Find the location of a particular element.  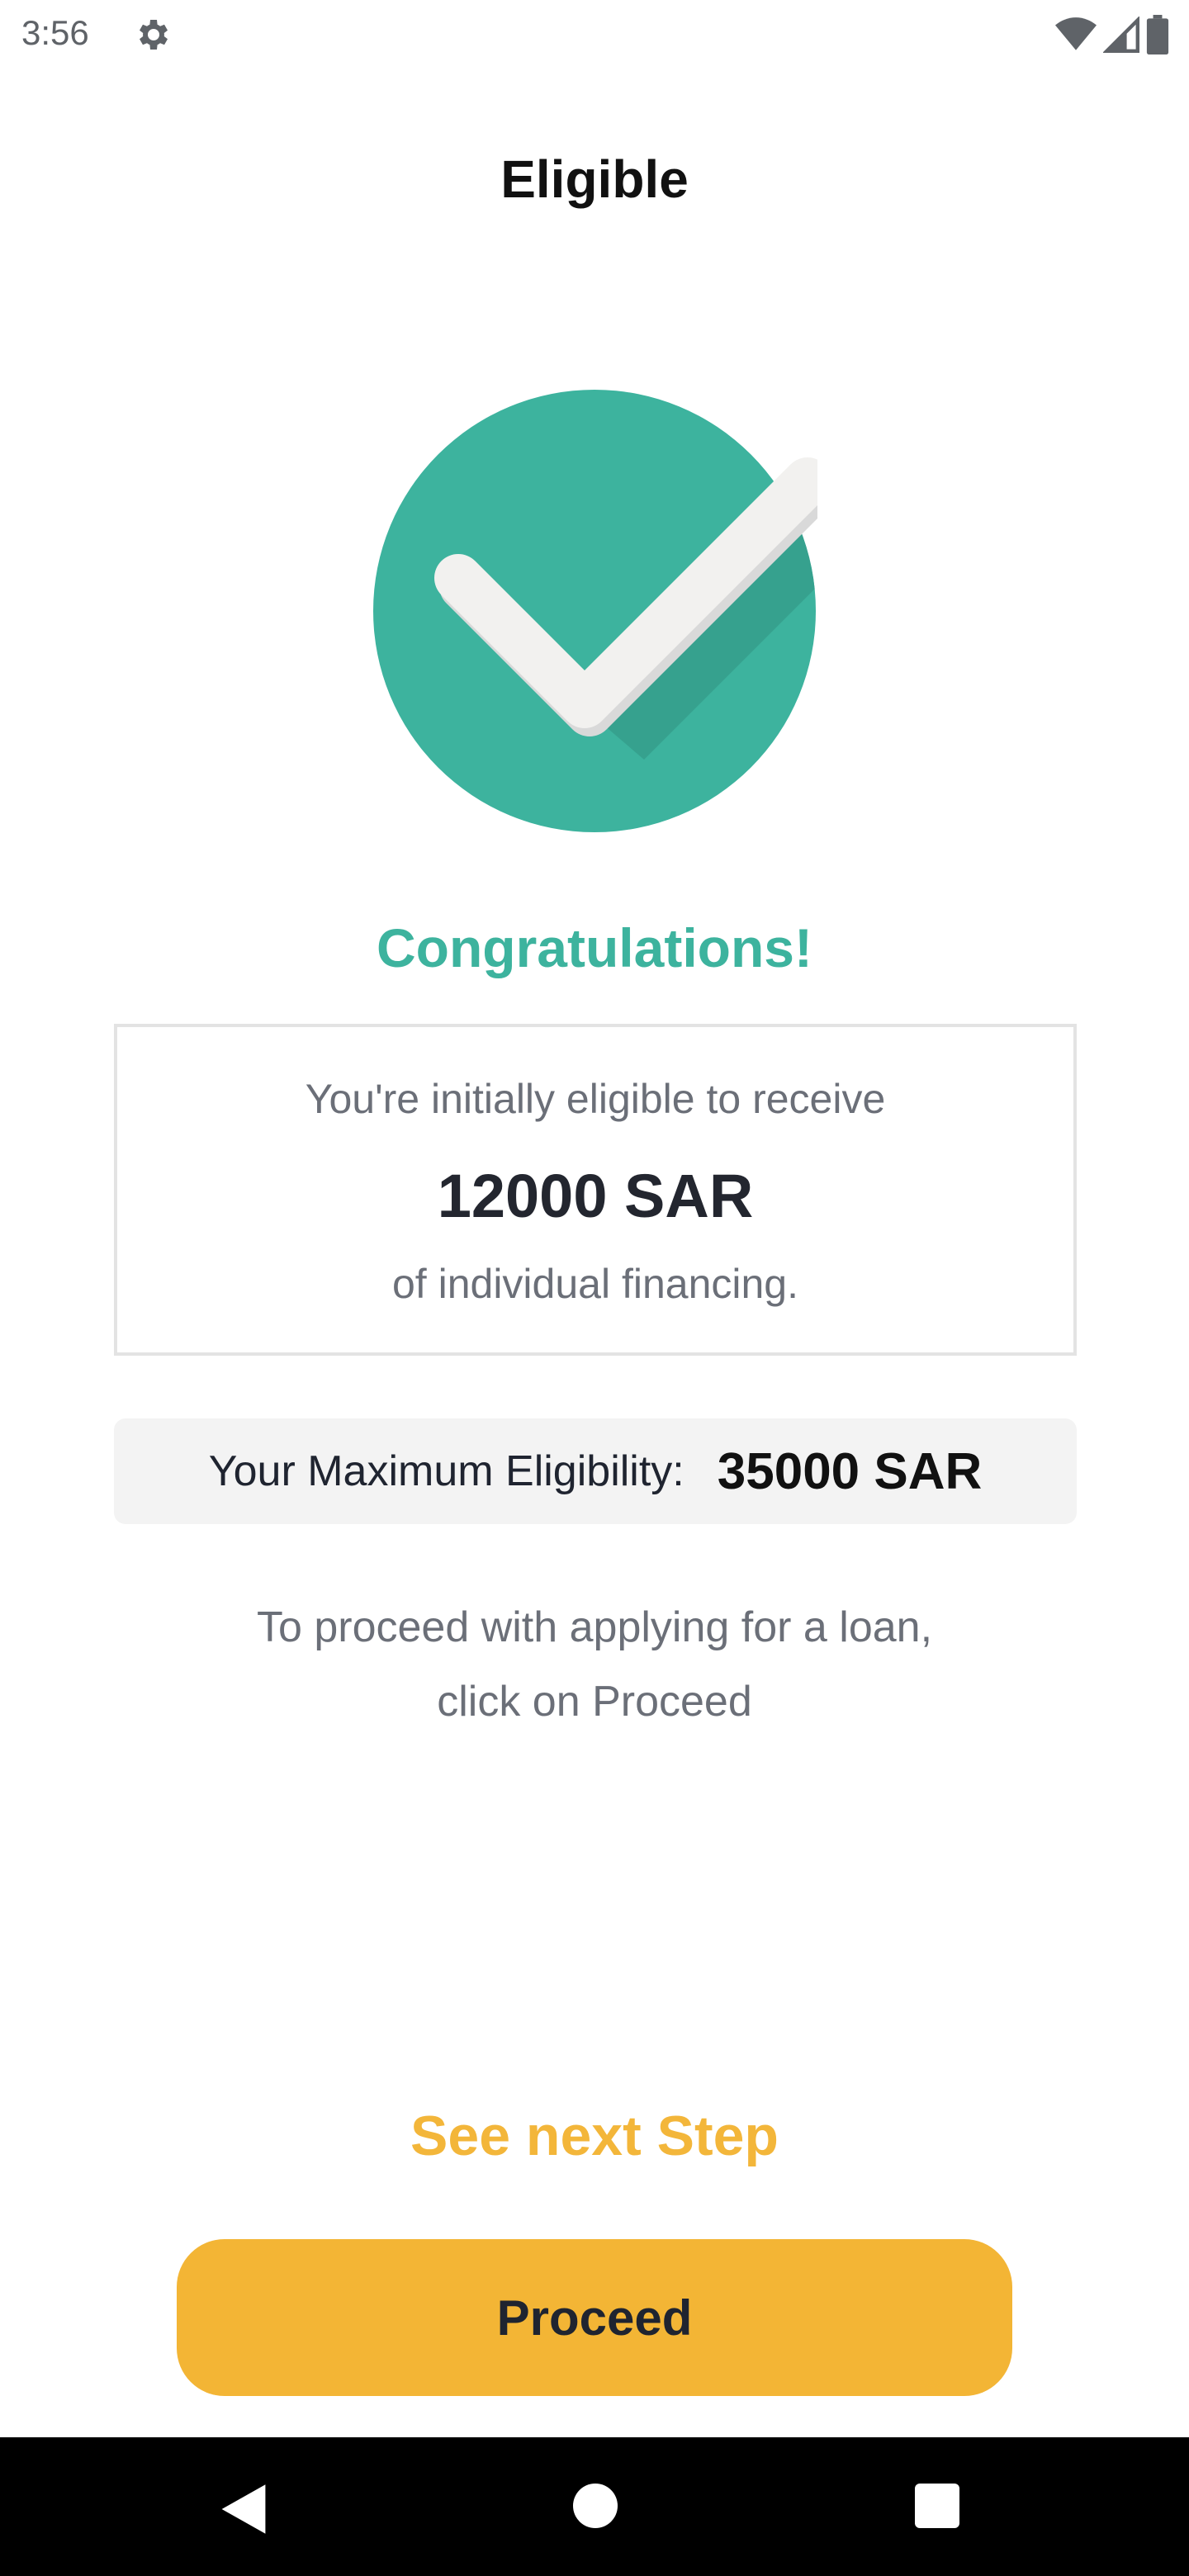

max-eligibility-value: 35000 SAR is located at coordinates (850, 1471).